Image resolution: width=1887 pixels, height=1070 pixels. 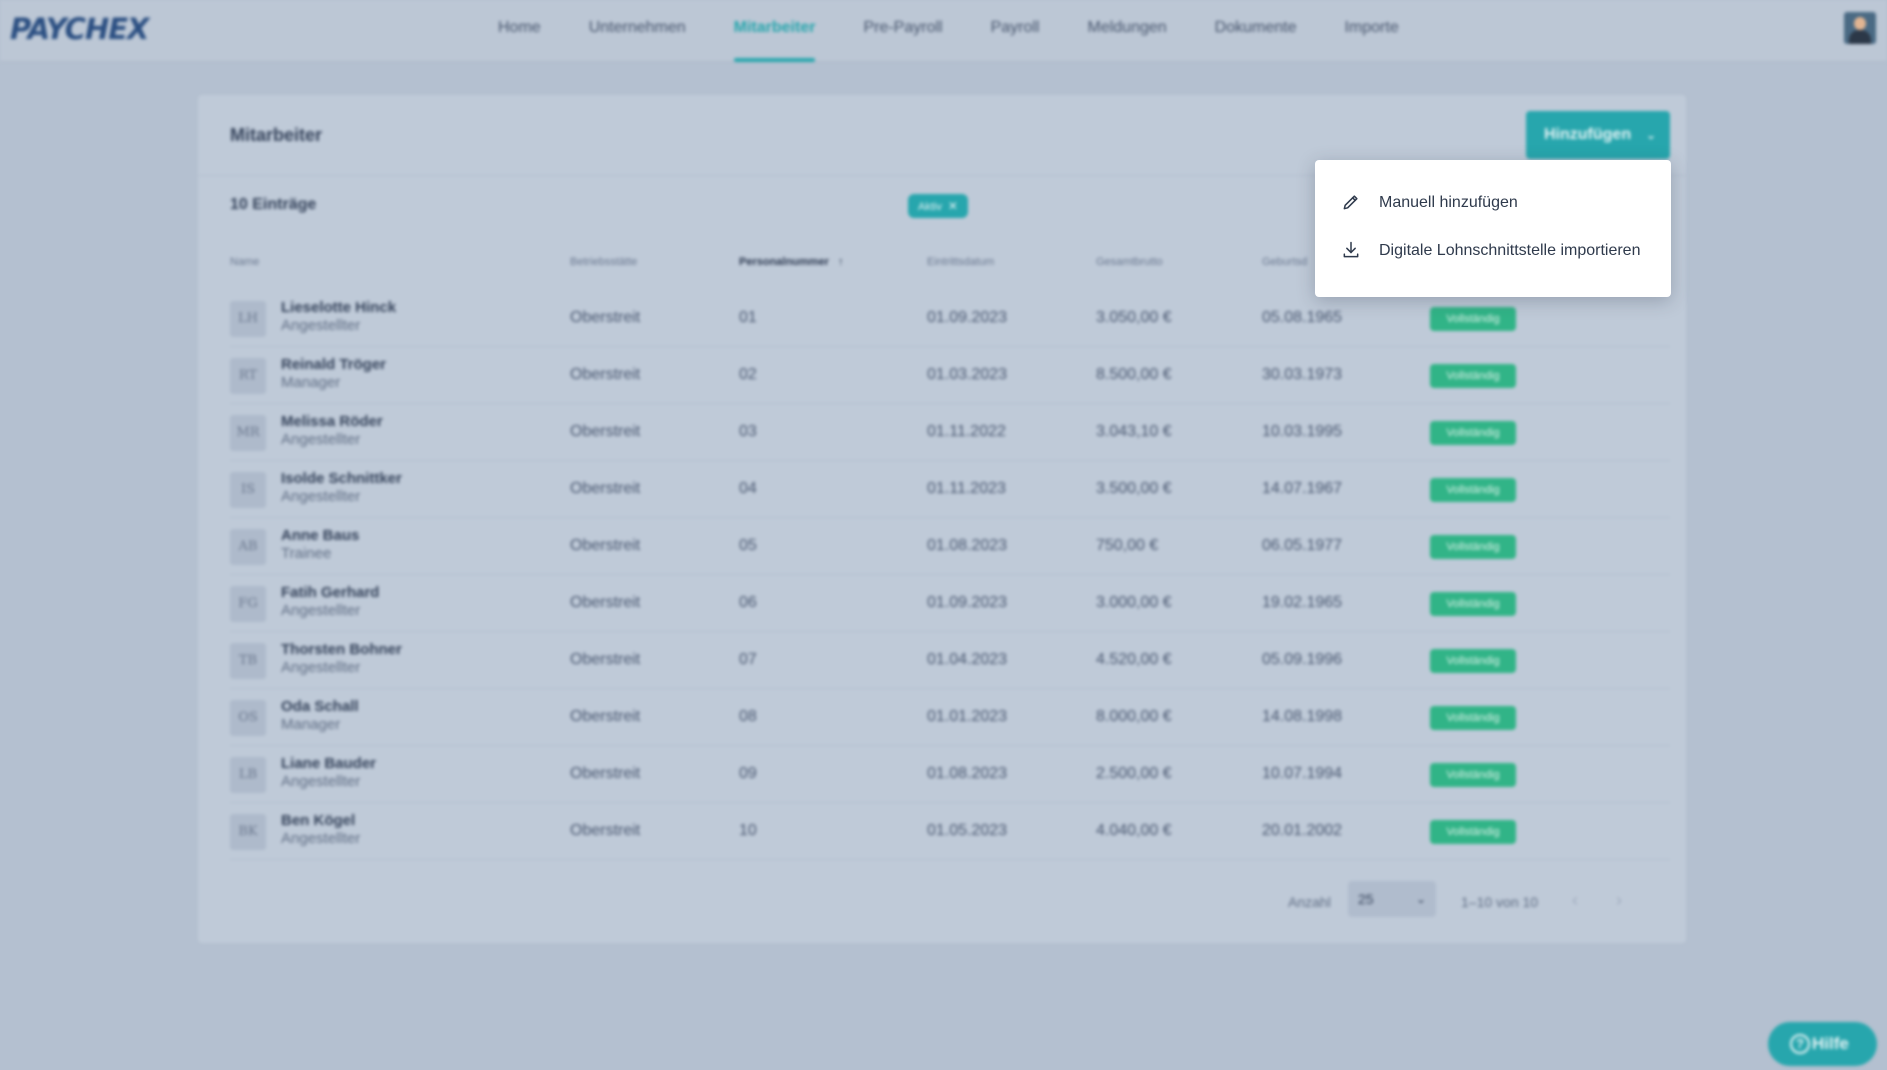 What do you see at coordinates (1134, 317) in the screenshot?
I see `cell-gesamtbrutto: 3.050,00 €` at bounding box center [1134, 317].